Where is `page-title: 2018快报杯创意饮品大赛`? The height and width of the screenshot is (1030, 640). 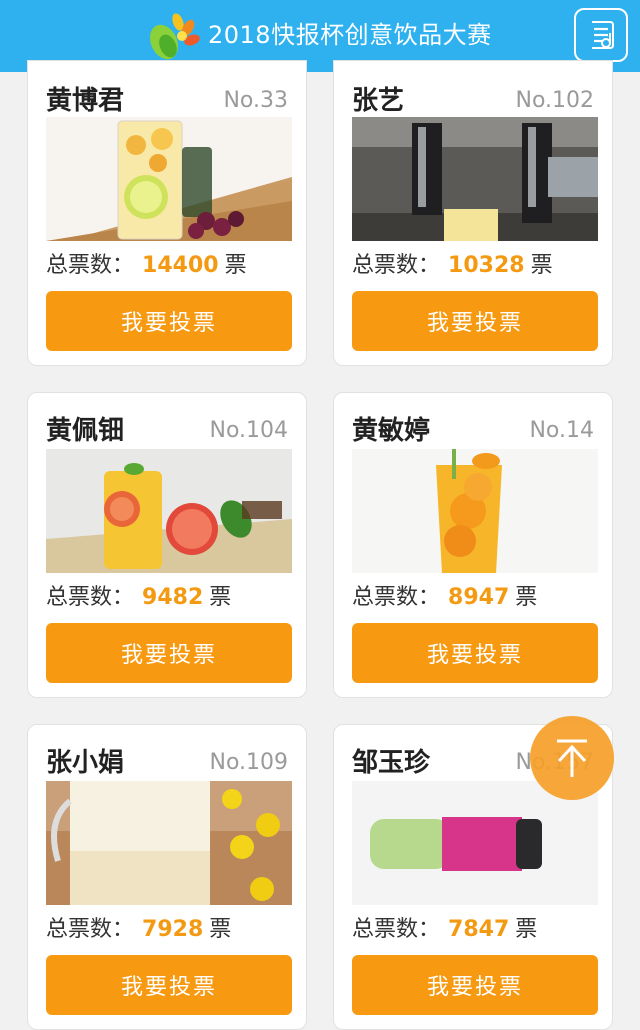
page-title: 2018快报杯创意饮品大赛 is located at coordinates (350, 35).